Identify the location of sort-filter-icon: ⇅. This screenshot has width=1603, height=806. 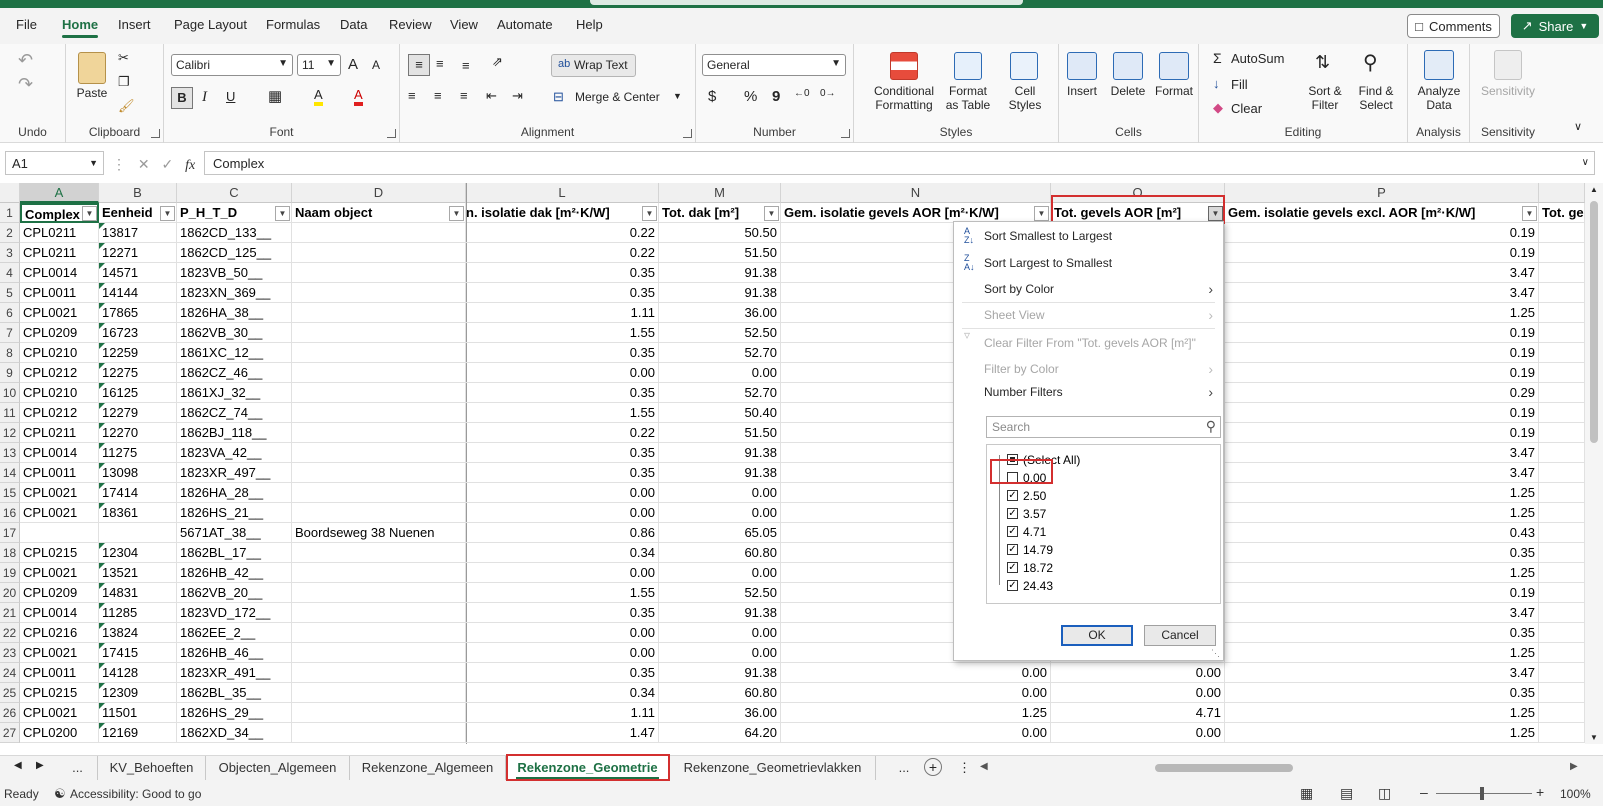
(1322, 62).